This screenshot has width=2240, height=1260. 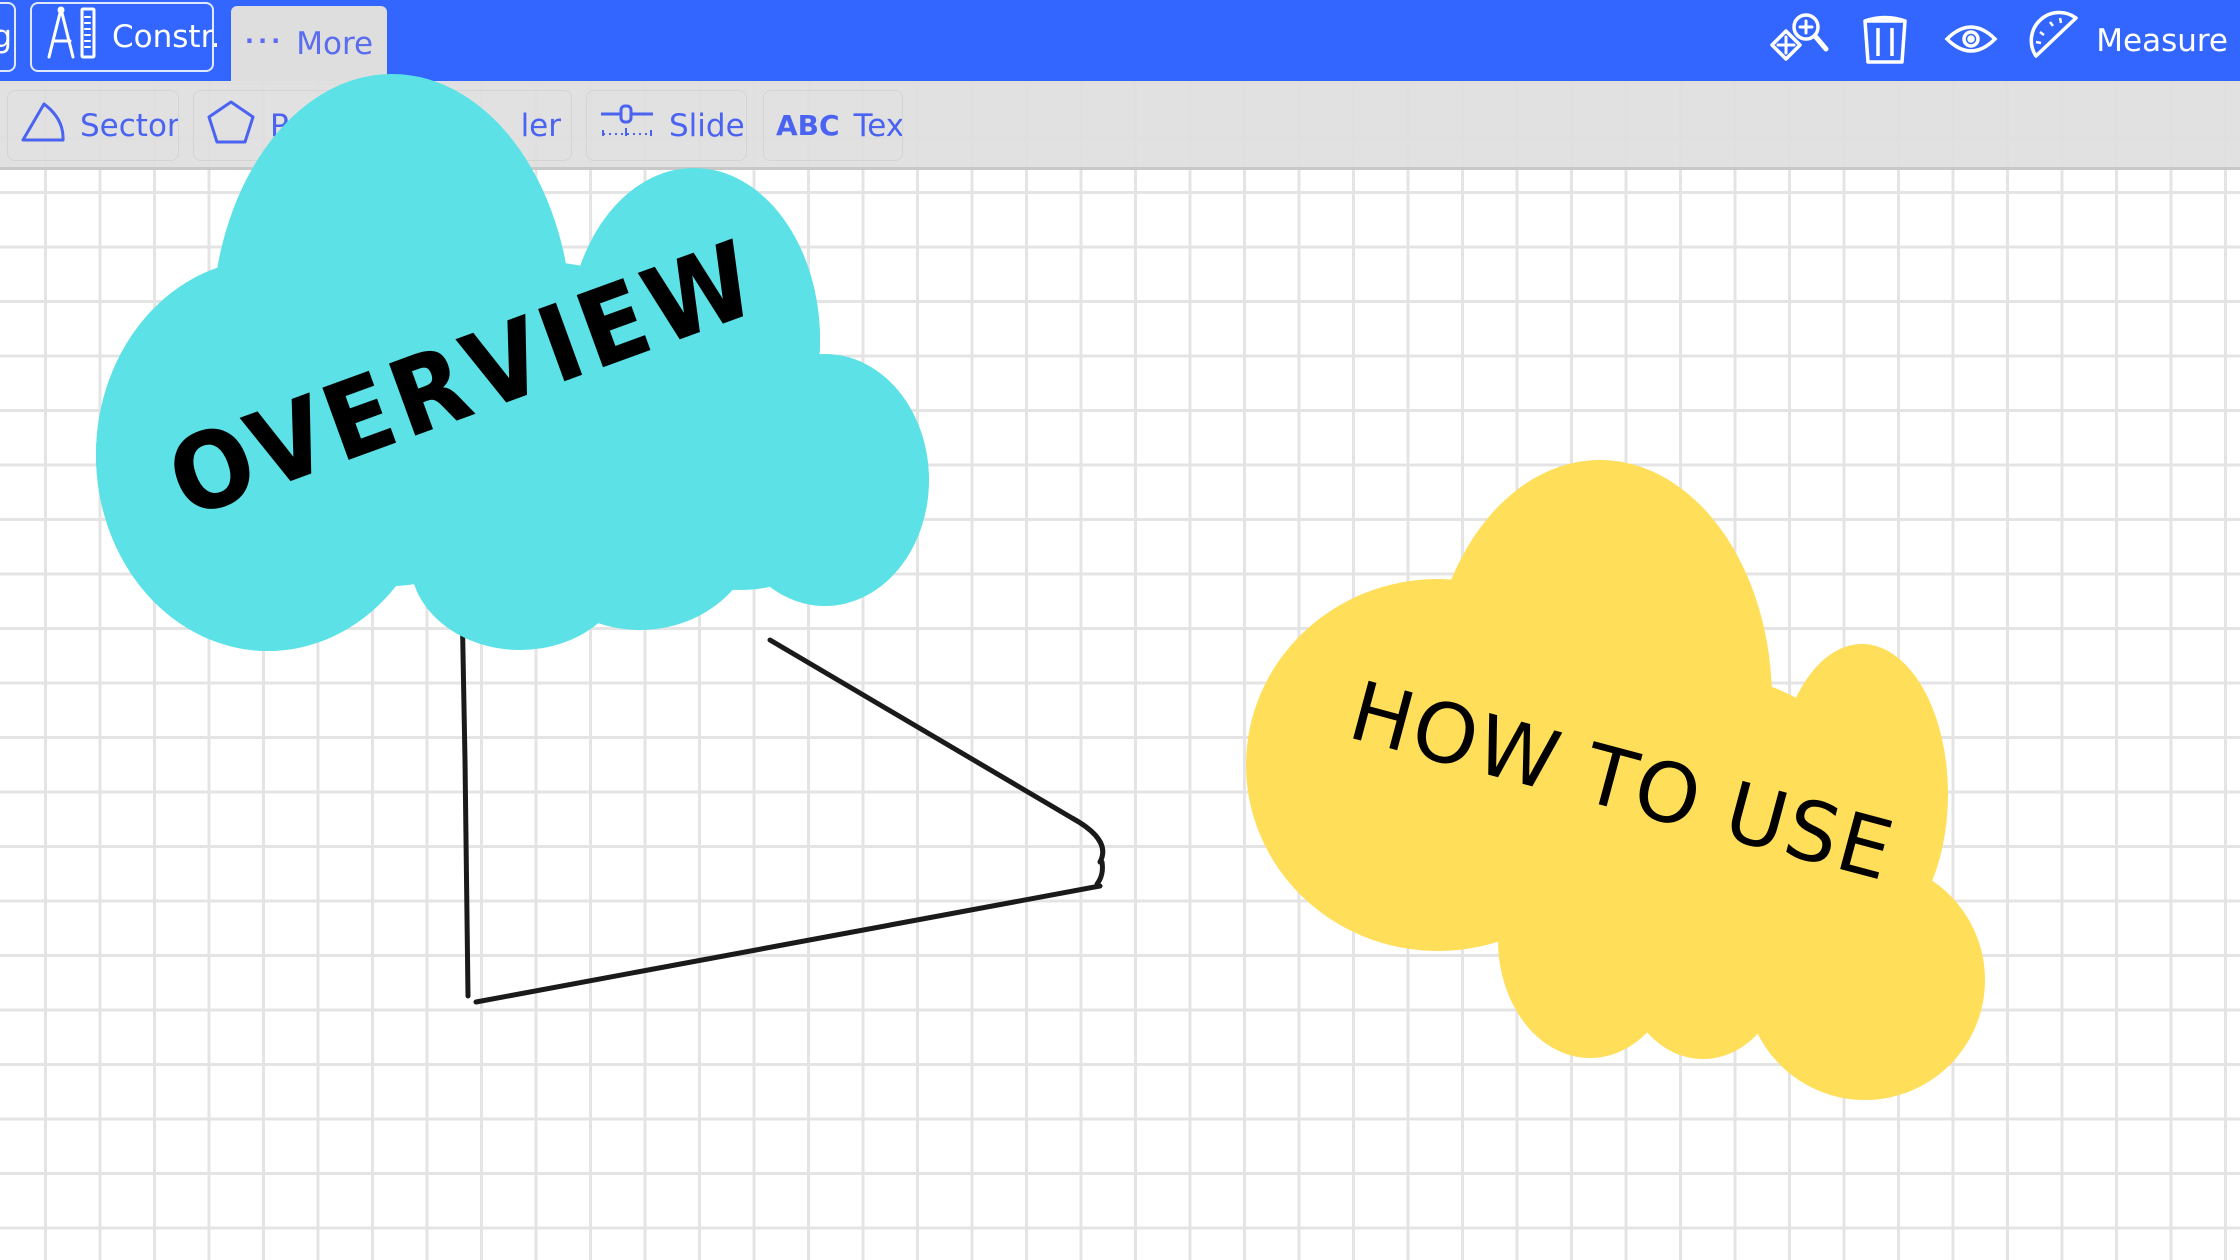 I want to click on move-zoom-button, so click(x=1799, y=41).